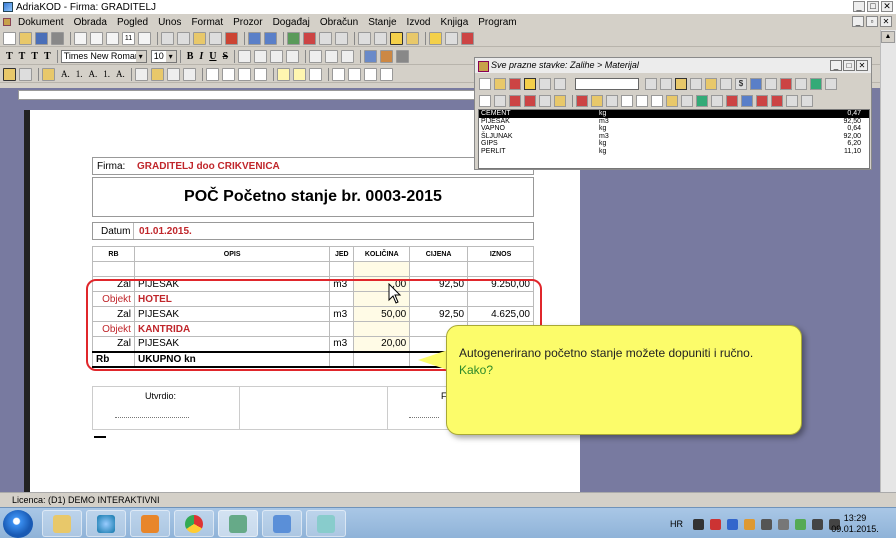  What do you see at coordinates (212, 56) in the screenshot?
I see `underline-button: U` at bounding box center [212, 56].